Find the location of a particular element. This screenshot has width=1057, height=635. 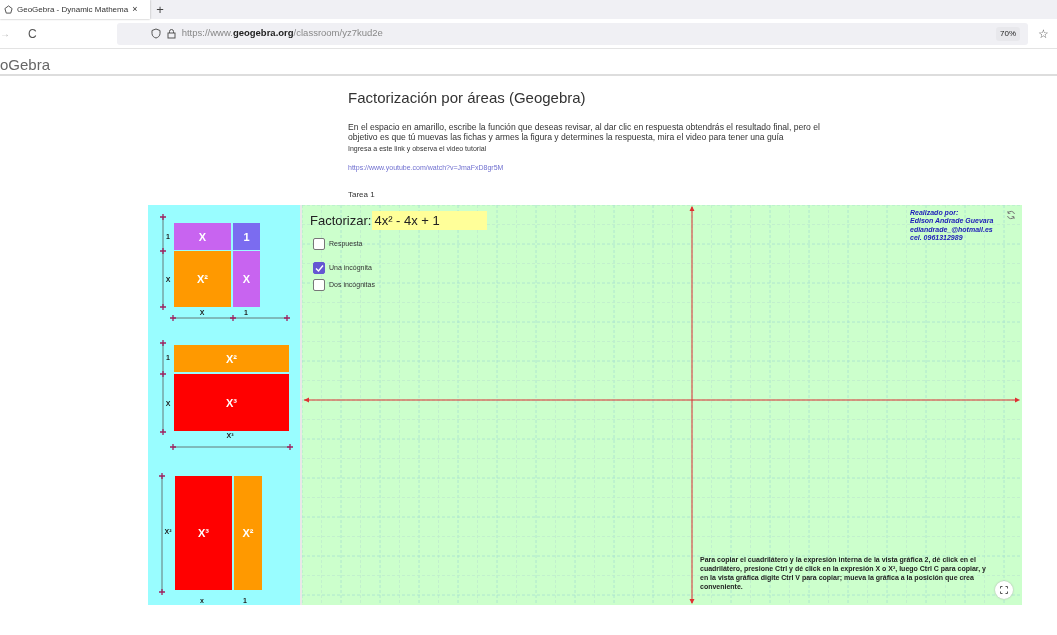

shield-icon is located at coordinates (155, 33).